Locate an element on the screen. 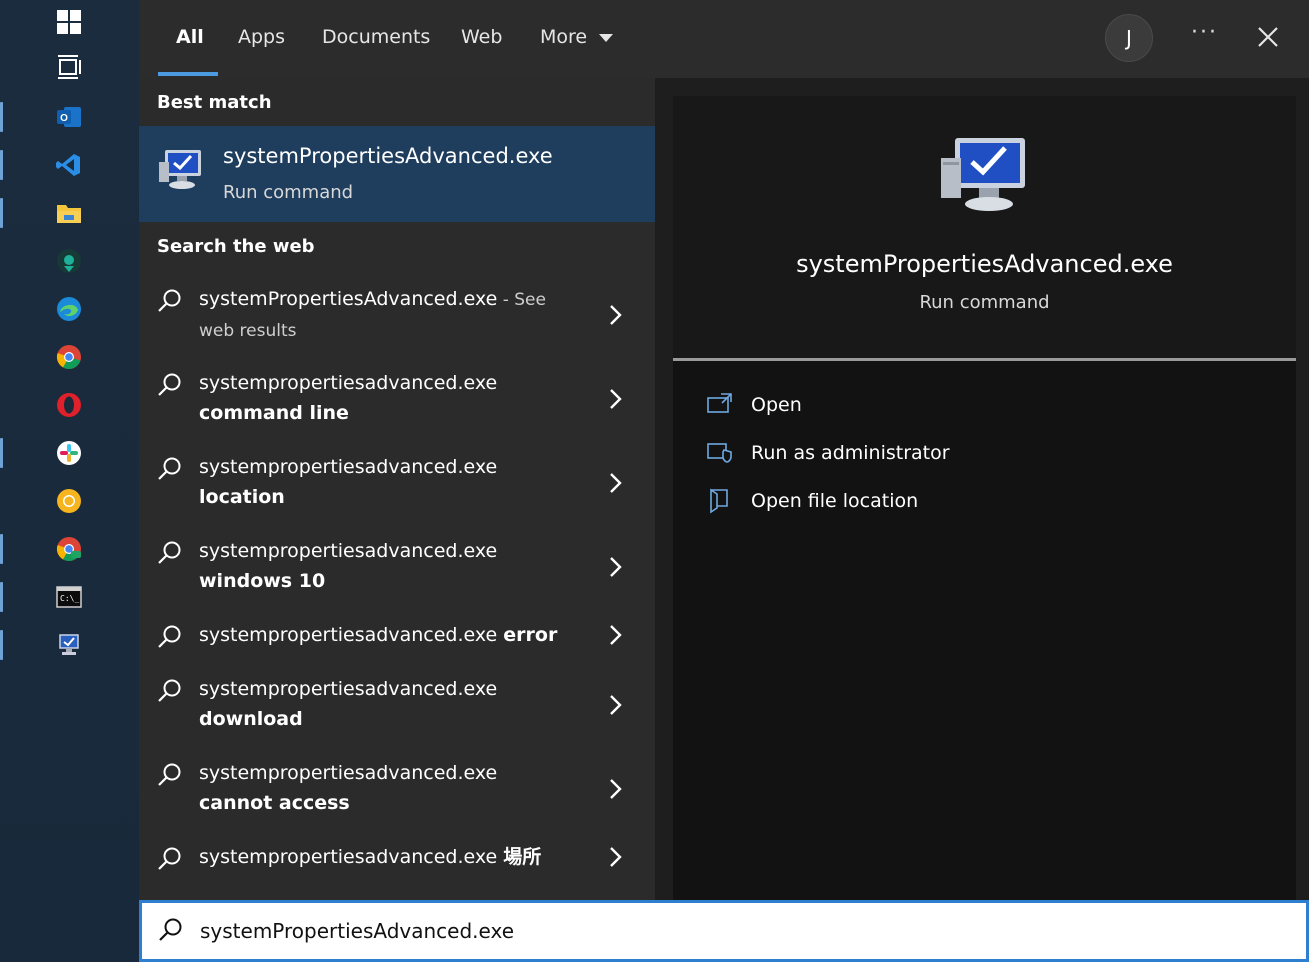 This screenshot has height=962, width=1309. web-result-item: systempropertiesadvanced.exe command line is located at coordinates (397, 401).